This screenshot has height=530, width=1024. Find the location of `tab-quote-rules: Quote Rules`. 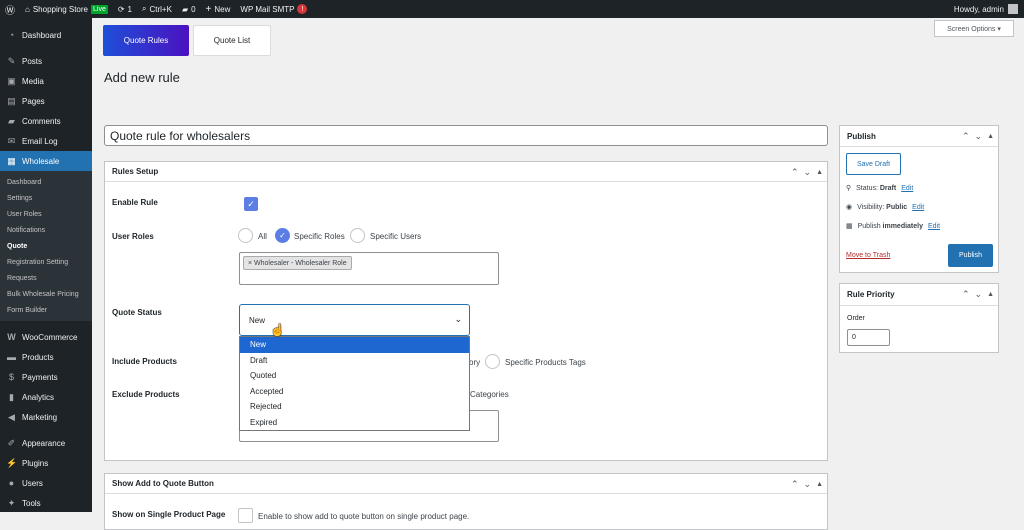

tab-quote-rules: Quote Rules is located at coordinates (146, 40).